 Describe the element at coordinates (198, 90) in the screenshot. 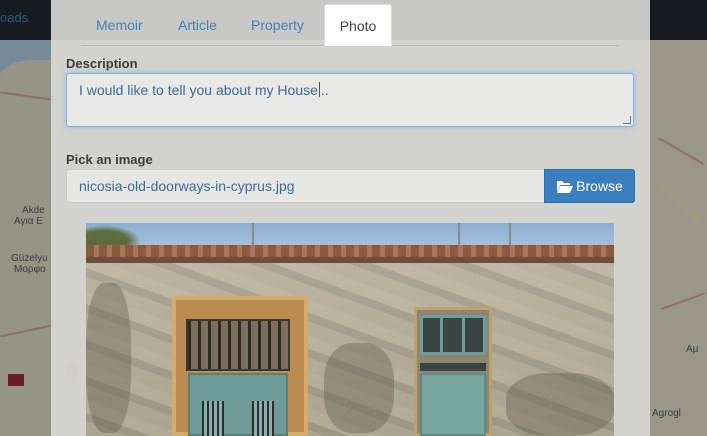

I see `description-text: I would like to tell you about my House` at that location.